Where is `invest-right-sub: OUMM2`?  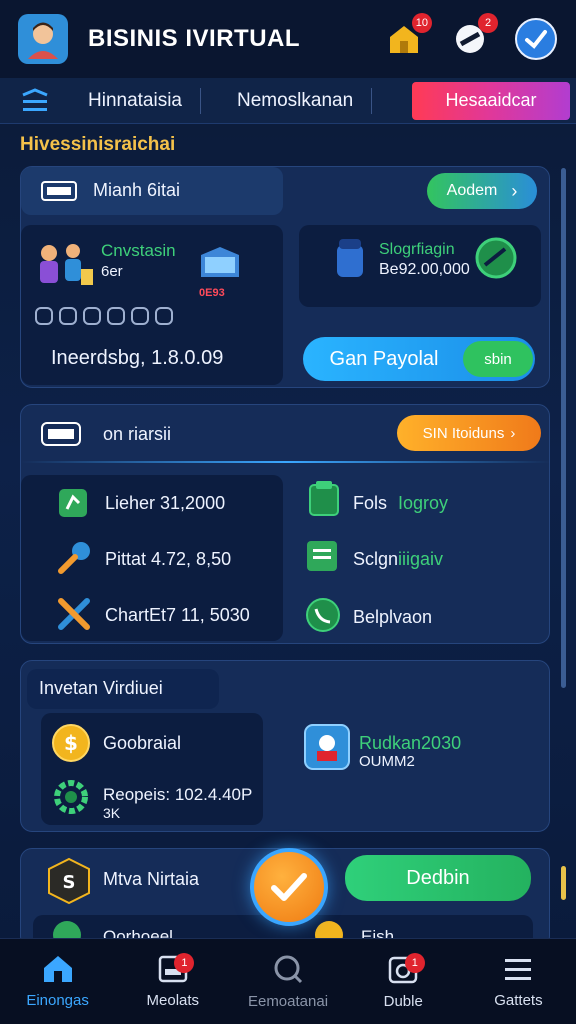 invest-right-sub: OUMM2 is located at coordinates (387, 761).